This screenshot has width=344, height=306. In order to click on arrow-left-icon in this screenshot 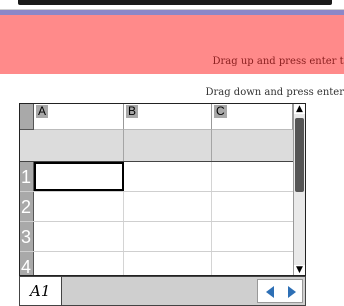, I will do `click(270, 292)`.